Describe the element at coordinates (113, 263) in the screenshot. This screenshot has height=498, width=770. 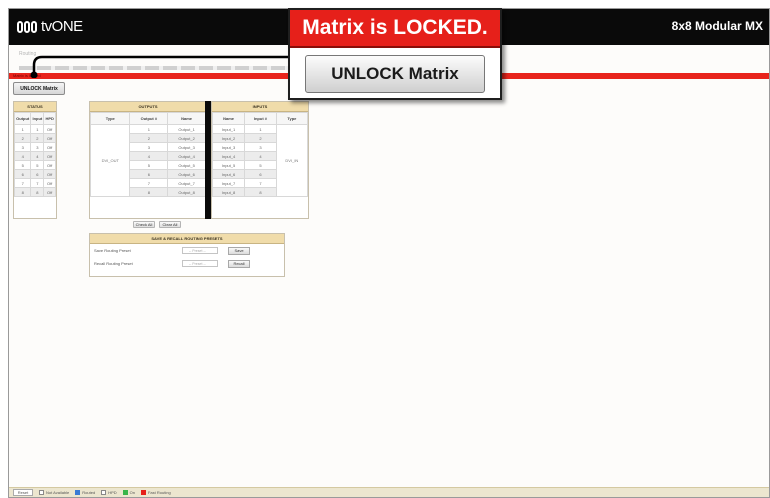
I see `recall-preset-label: Recall Routing Preset` at that location.